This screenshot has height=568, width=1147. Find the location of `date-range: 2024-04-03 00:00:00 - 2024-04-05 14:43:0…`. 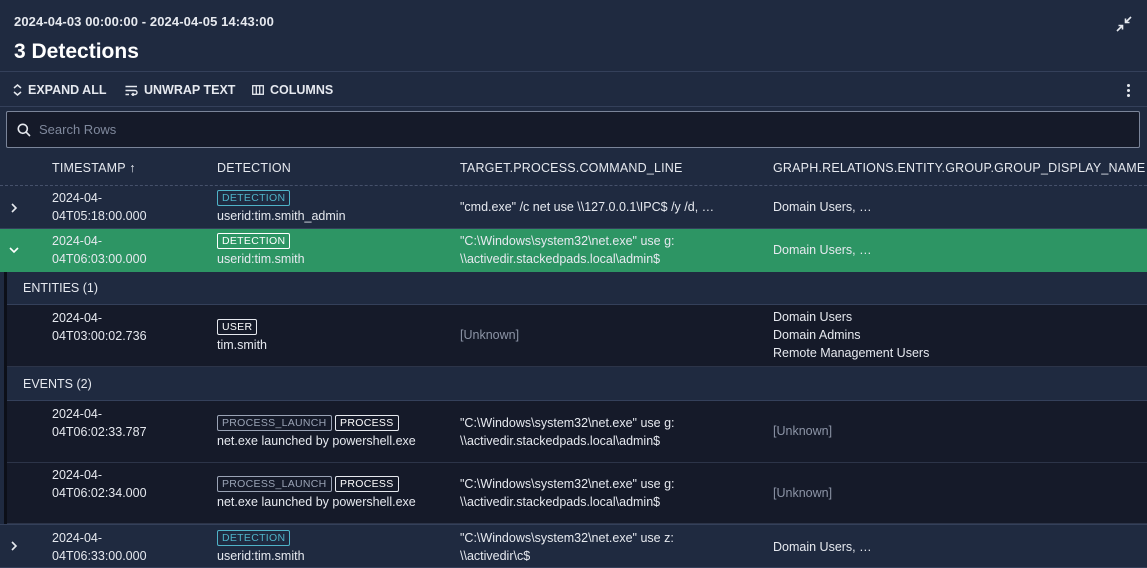

date-range: 2024-04-03 00:00:00 - 2024-04-05 14:43:0… is located at coordinates (144, 21).